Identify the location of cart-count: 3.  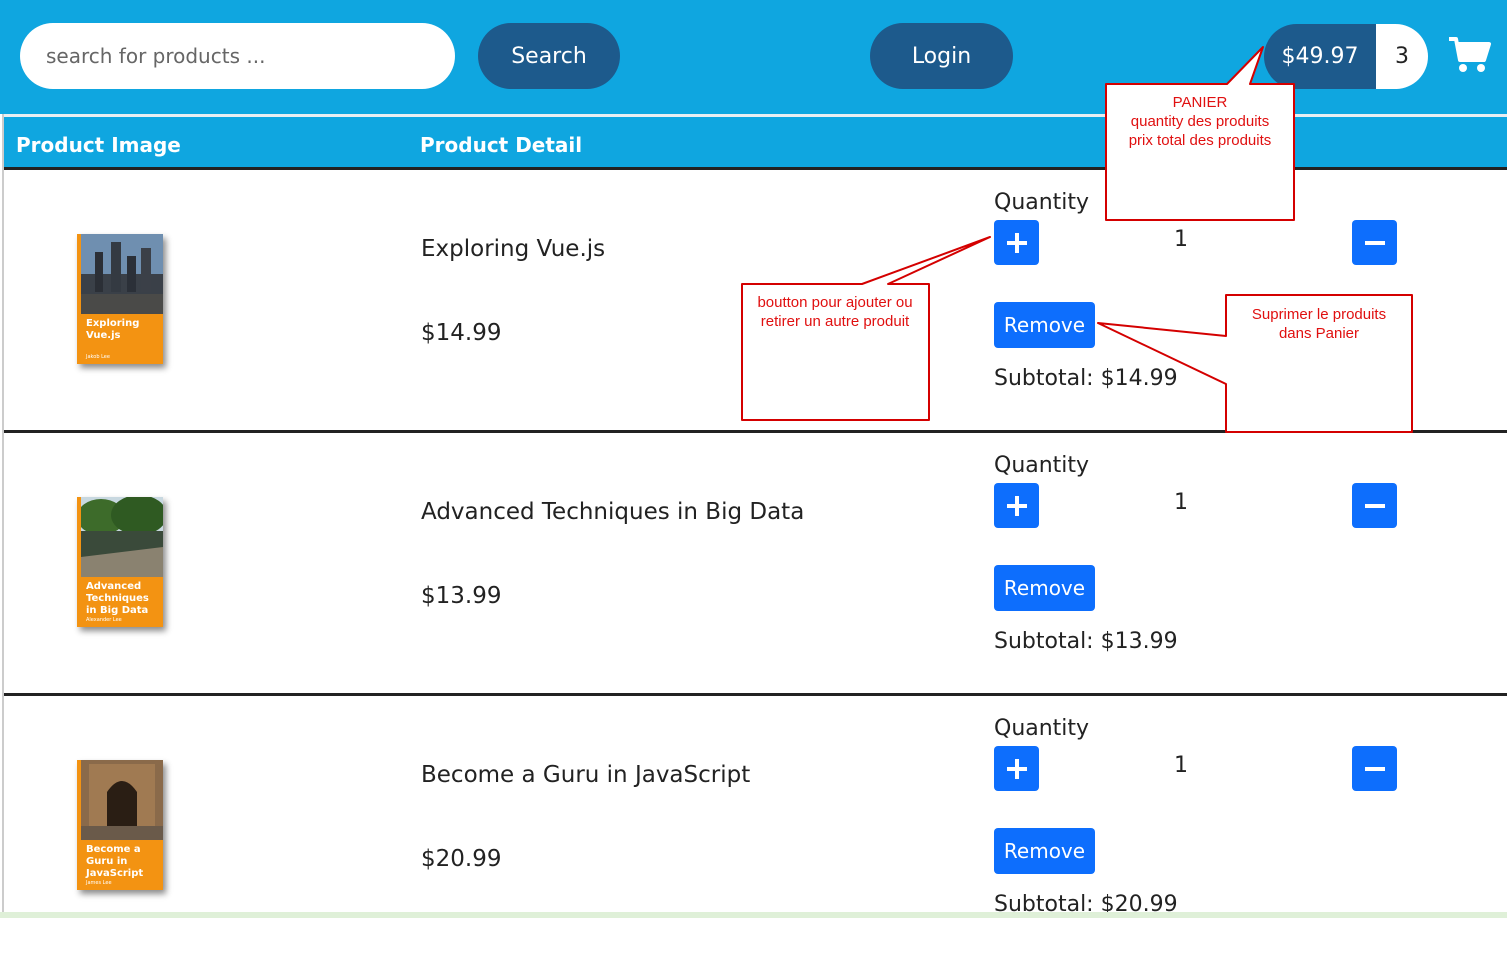
(1402, 56).